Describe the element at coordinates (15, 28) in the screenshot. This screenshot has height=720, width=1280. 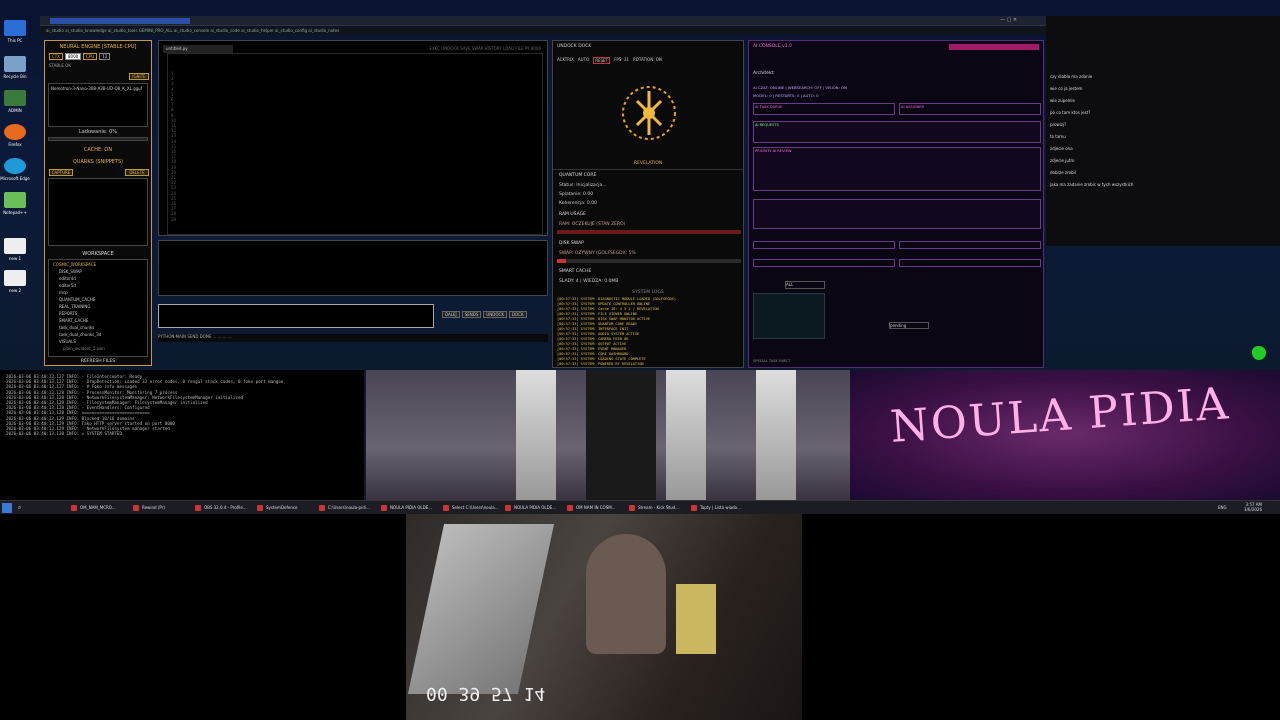
I see `this-pc-icon` at that location.